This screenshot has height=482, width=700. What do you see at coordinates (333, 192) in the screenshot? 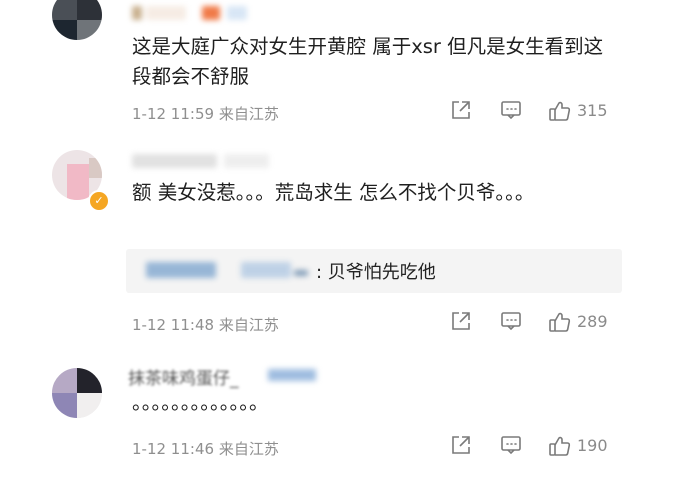
I see `comment-text: 额 美女没惹。。。荒岛求生 怎么不找个贝爷。。。` at bounding box center [333, 192].